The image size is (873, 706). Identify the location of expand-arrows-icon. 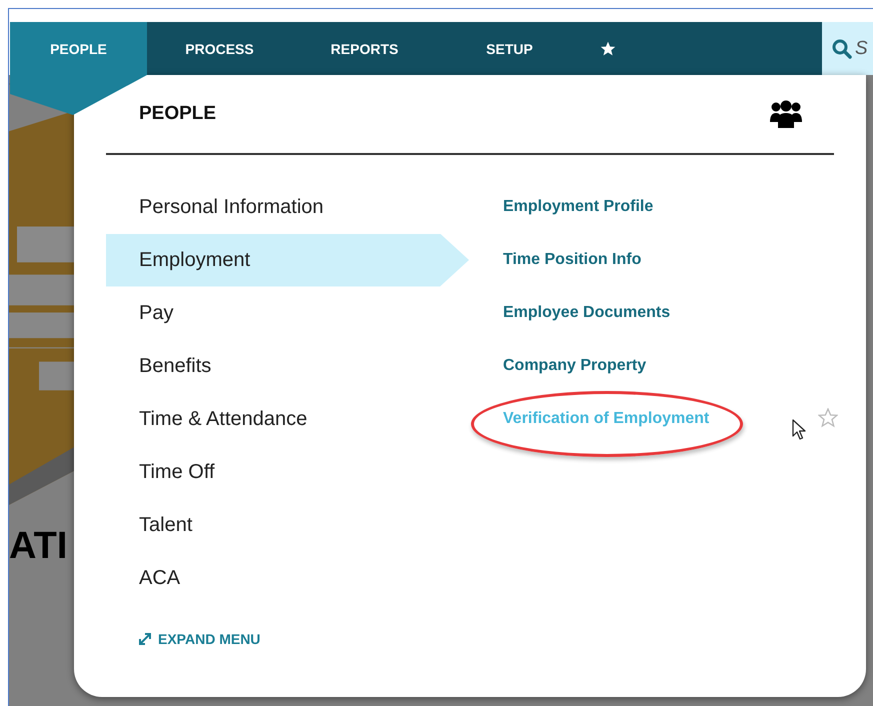
(145, 638).